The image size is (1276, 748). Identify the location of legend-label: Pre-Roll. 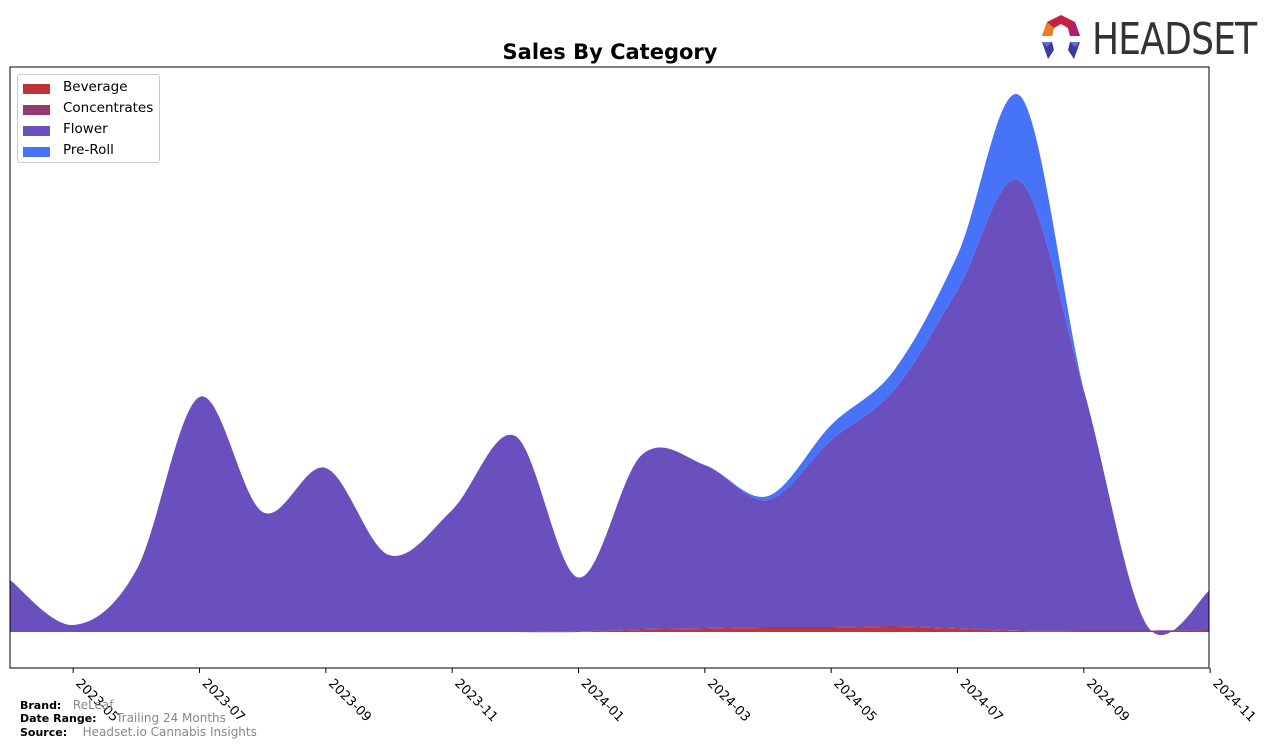
(88, 150).